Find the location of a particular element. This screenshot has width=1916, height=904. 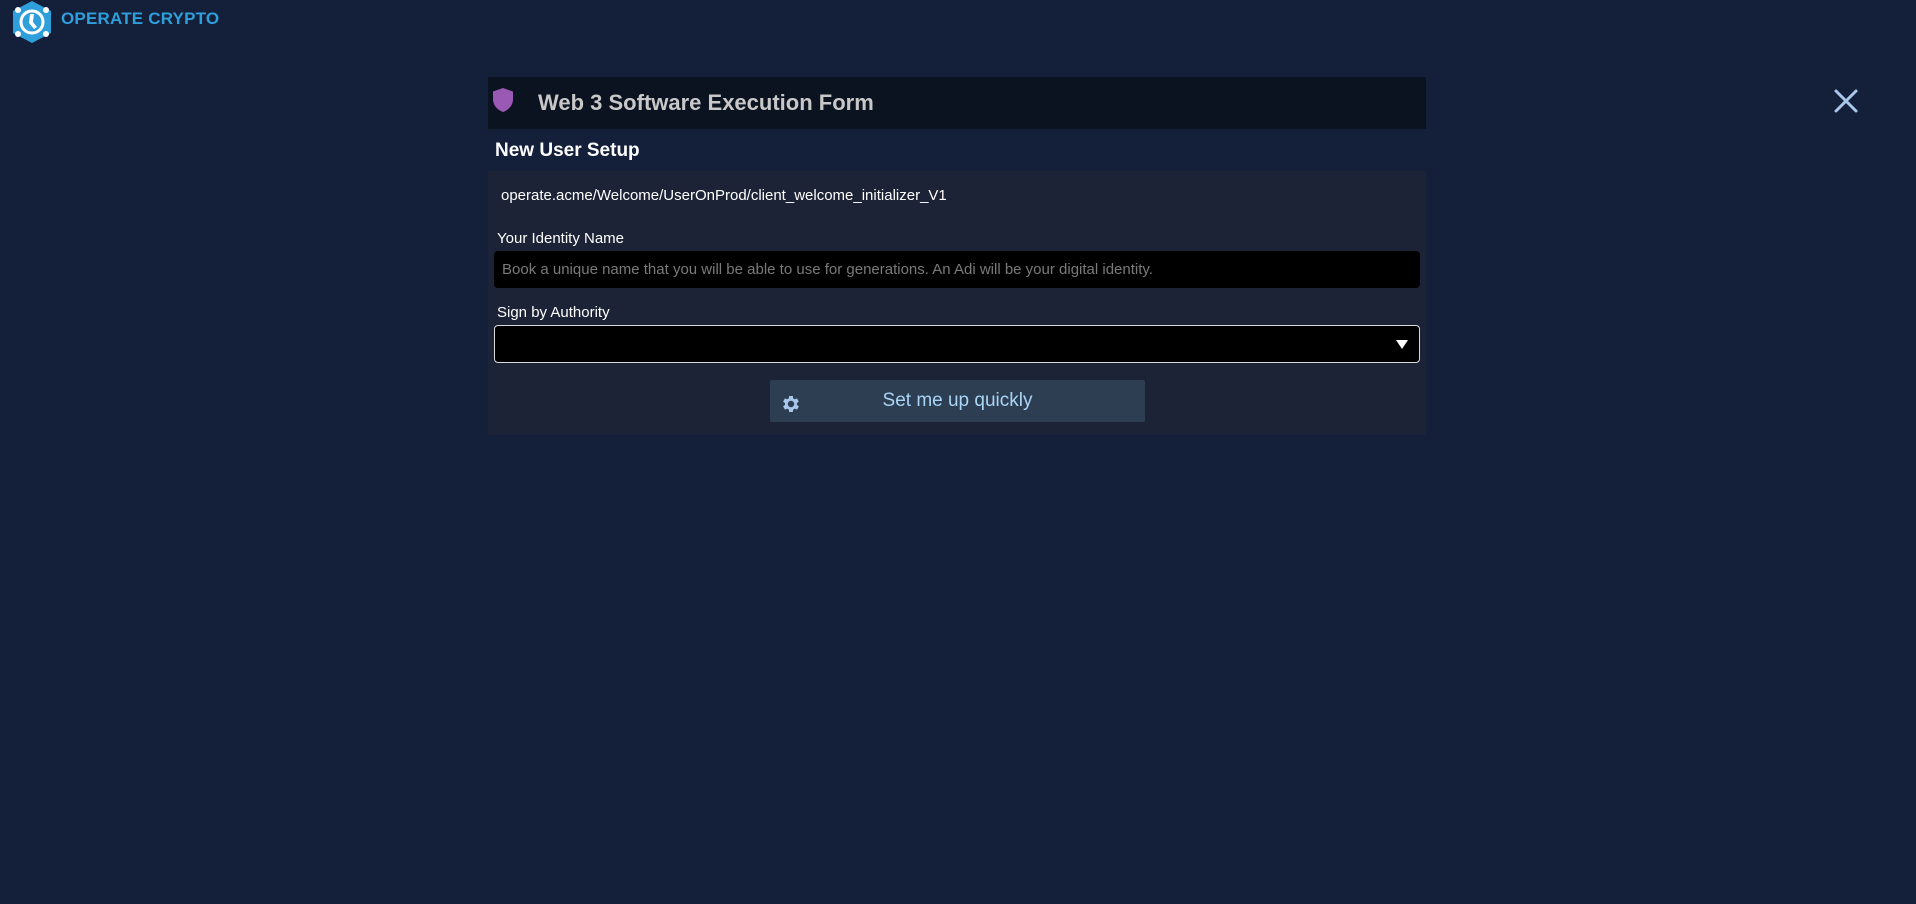

identity-name-input is located at coordinates (957, 269).